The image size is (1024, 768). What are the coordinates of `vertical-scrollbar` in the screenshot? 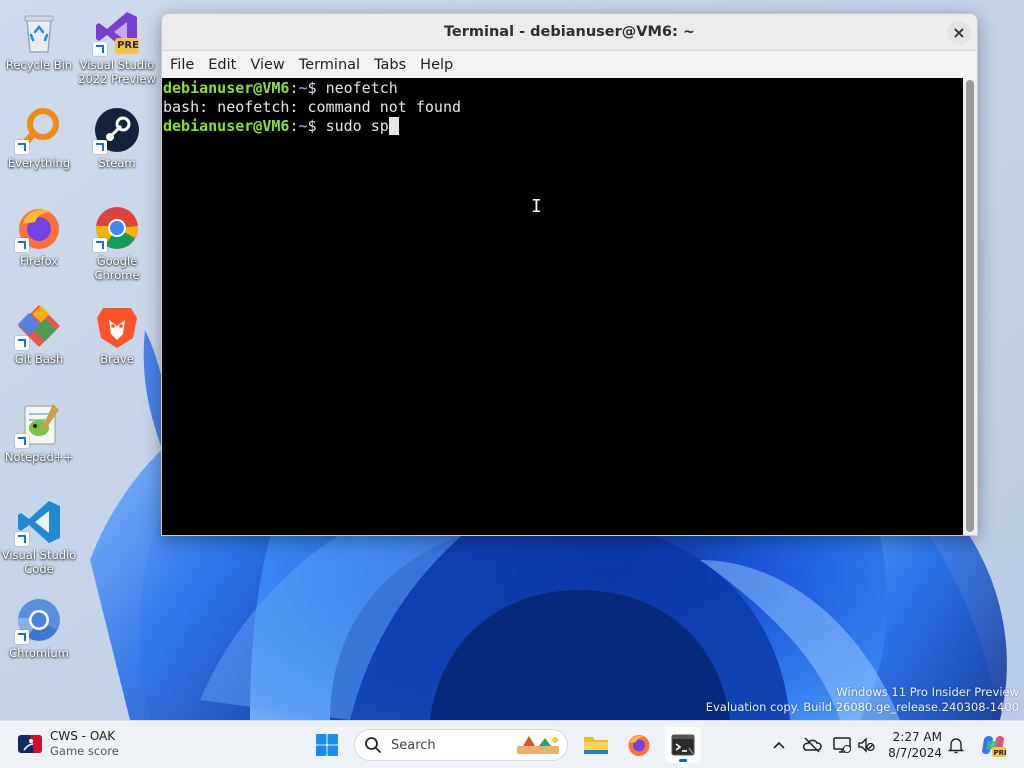 It's located at (970, 306).